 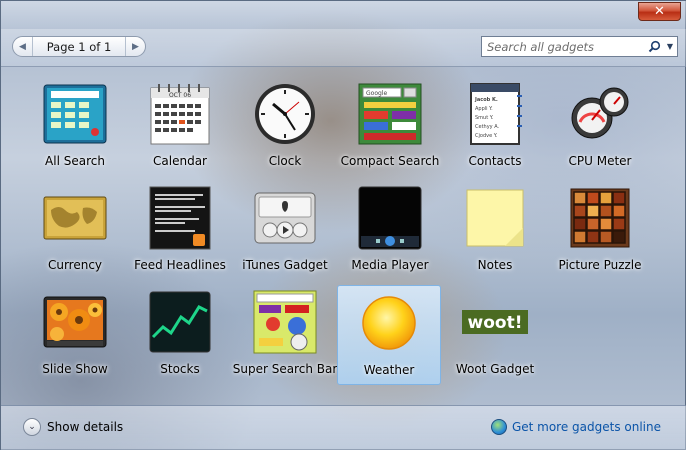 I want to click on super-search-bar-icon, so click(x=285, y=322).